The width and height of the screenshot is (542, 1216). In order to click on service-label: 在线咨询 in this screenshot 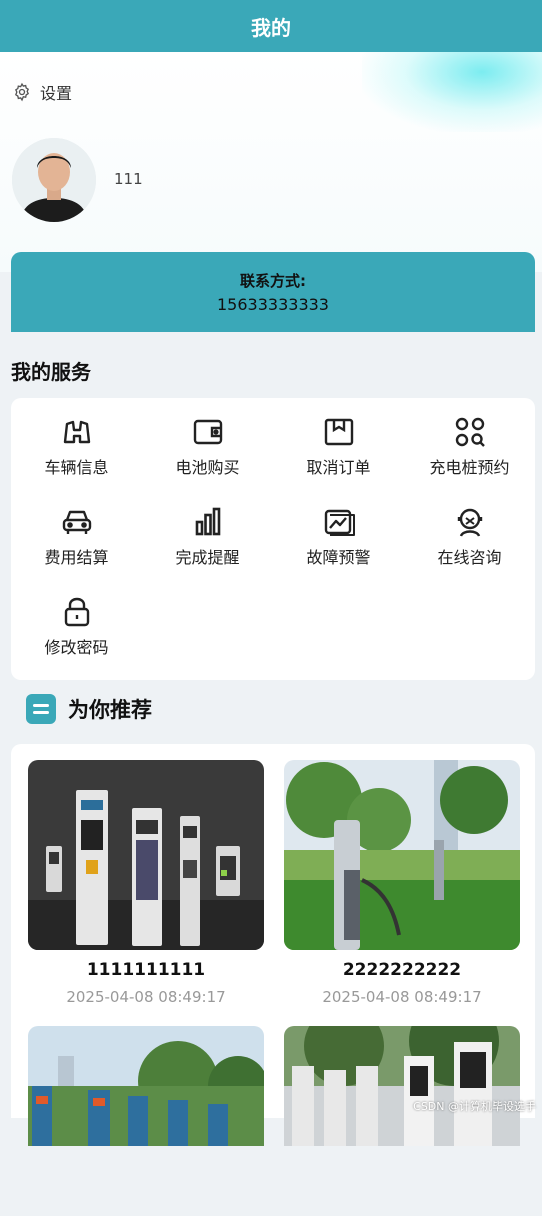, I will do `click(469, 557)`.